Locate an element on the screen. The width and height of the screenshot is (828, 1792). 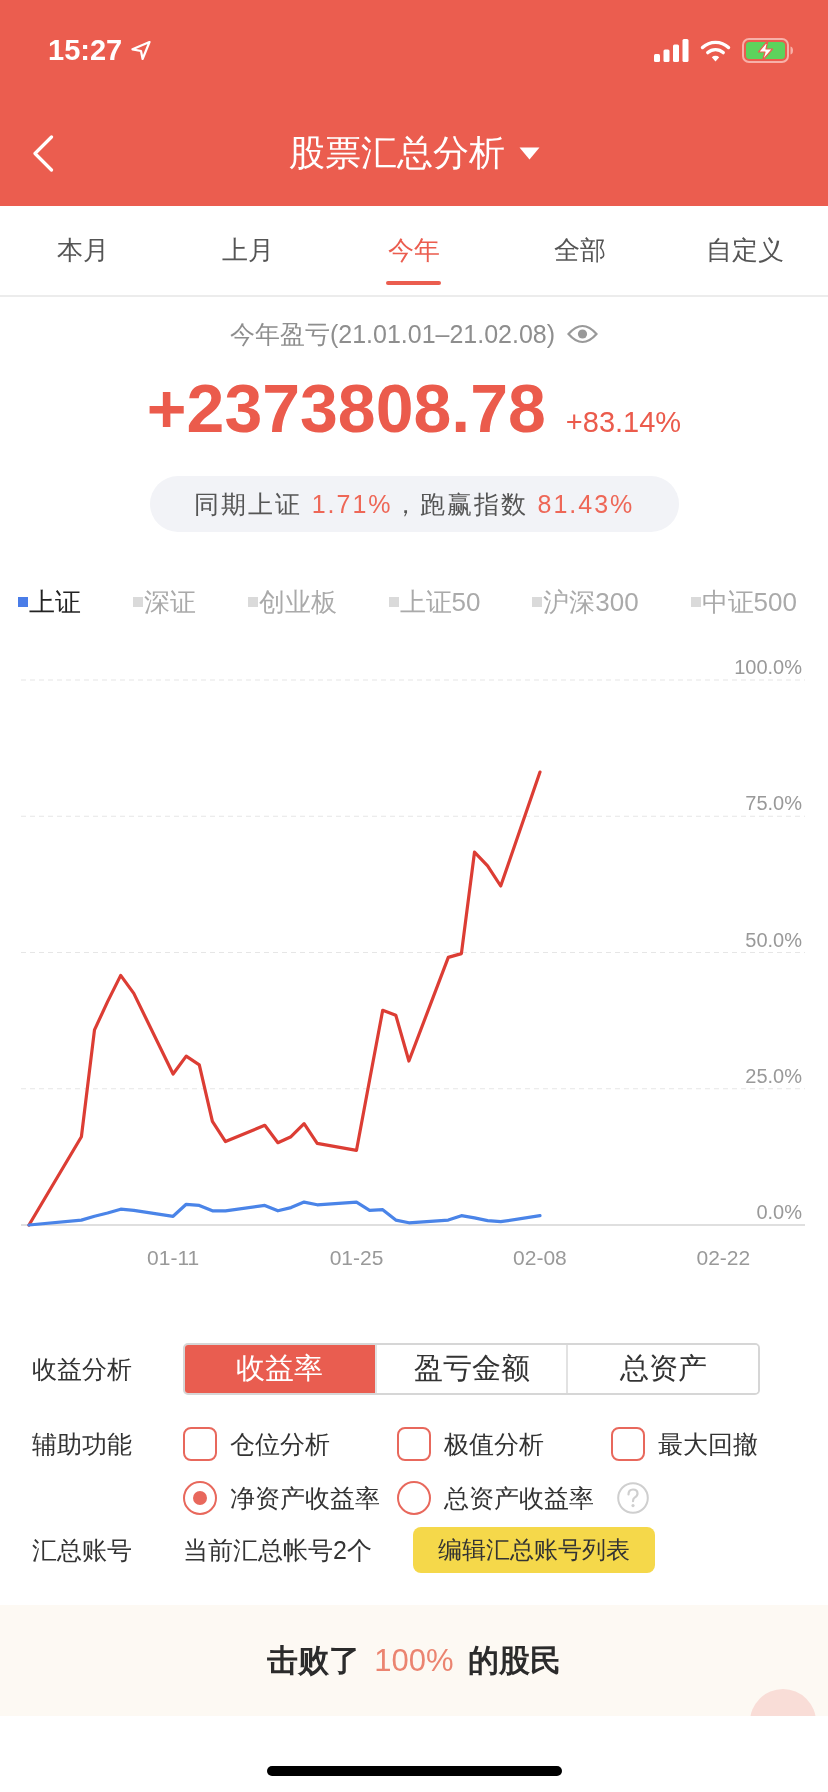
y-axis-label: 0.0% is located at coordinates (779, 1212).